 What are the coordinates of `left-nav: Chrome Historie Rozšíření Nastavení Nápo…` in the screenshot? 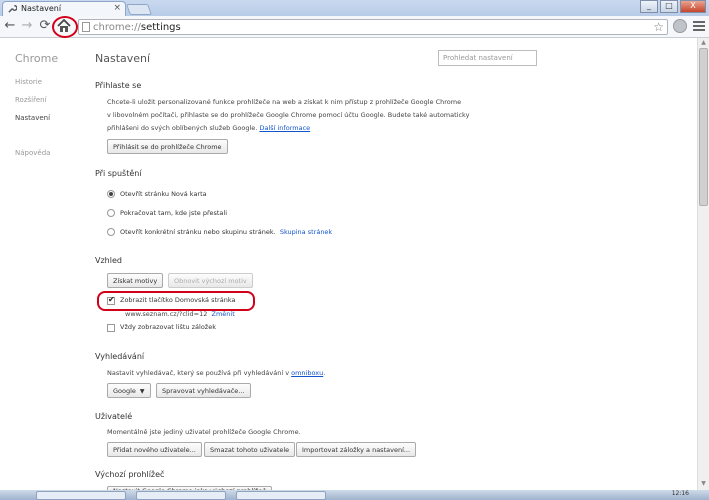 It's located at (40, 264).